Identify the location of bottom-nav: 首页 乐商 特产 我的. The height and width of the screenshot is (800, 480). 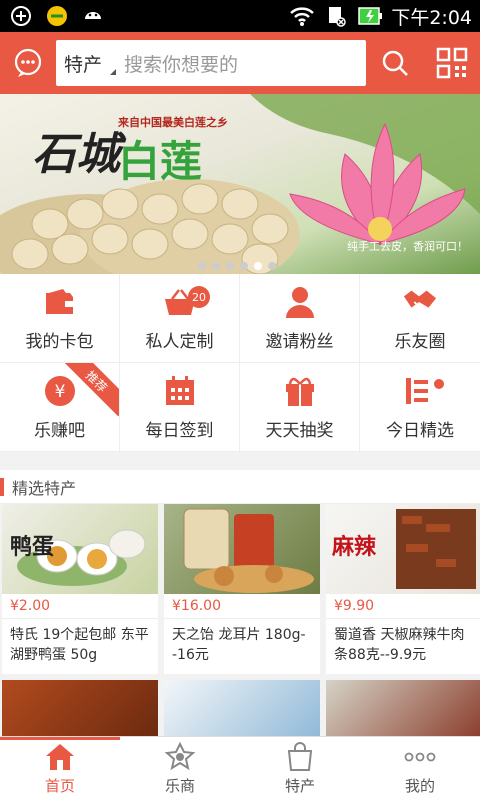
(240, 768).